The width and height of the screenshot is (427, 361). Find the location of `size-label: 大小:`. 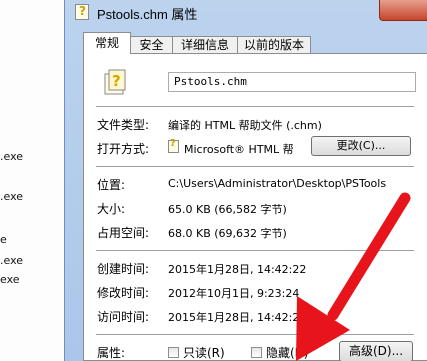

size-label: 大小: is located at coordinates (111, 209).